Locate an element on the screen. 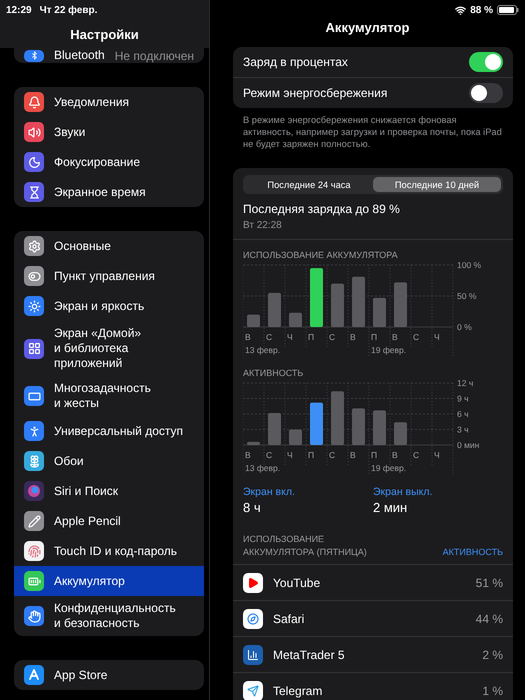 The width and height of the screenshot is (525, 700). sidebar-item: Конфиденциальность и безопасность is located at coordinates (109, 616).